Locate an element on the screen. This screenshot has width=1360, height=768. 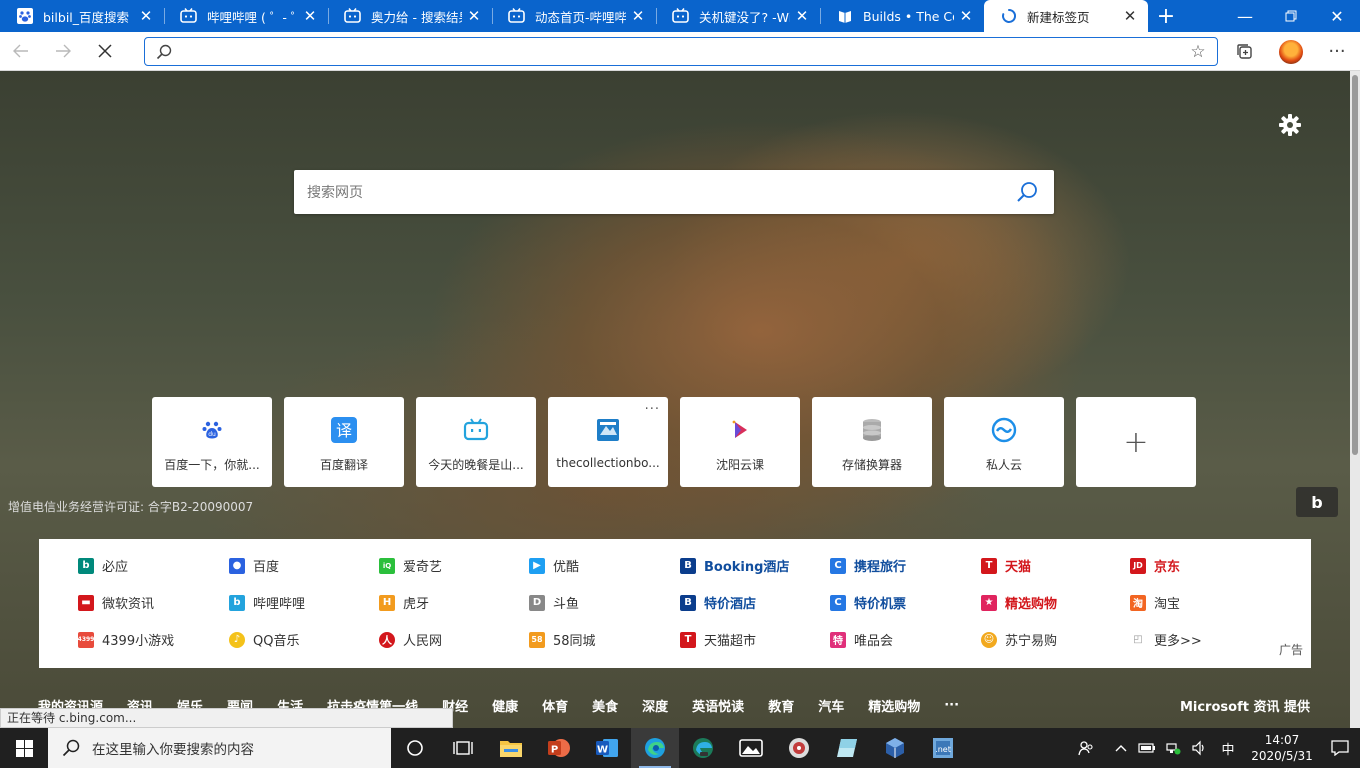
network-icon is located at coordinates (1173, 748).